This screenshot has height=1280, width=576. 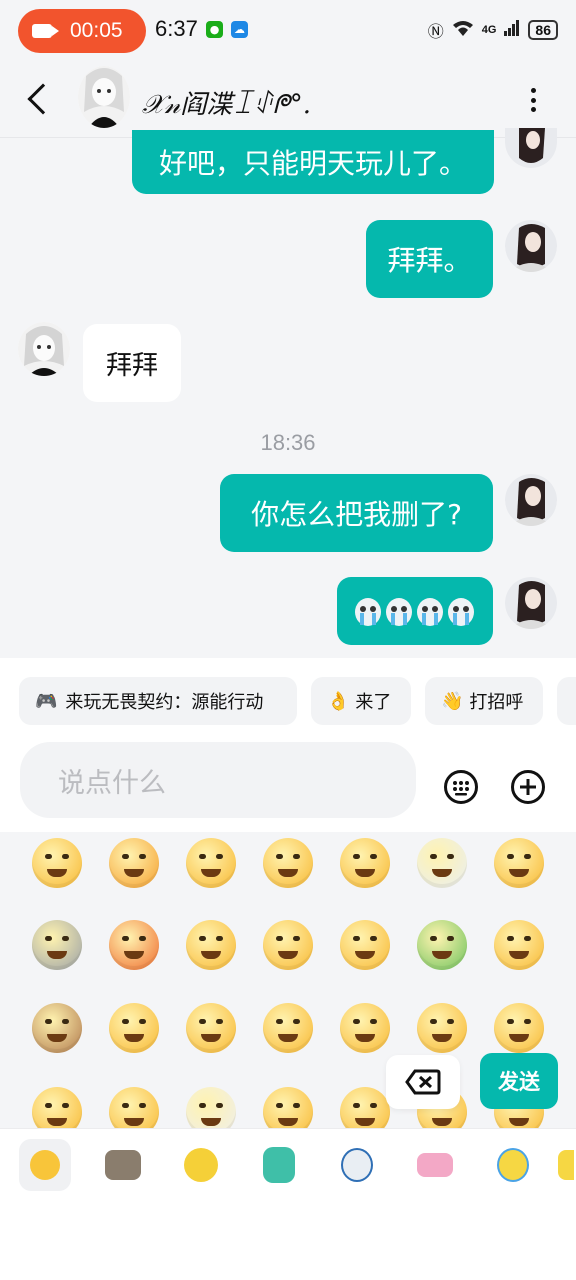 What do you see at coordinates (463, 30) in the screenshot?
I see `wifi-icon` at bounding box center [463, 30].